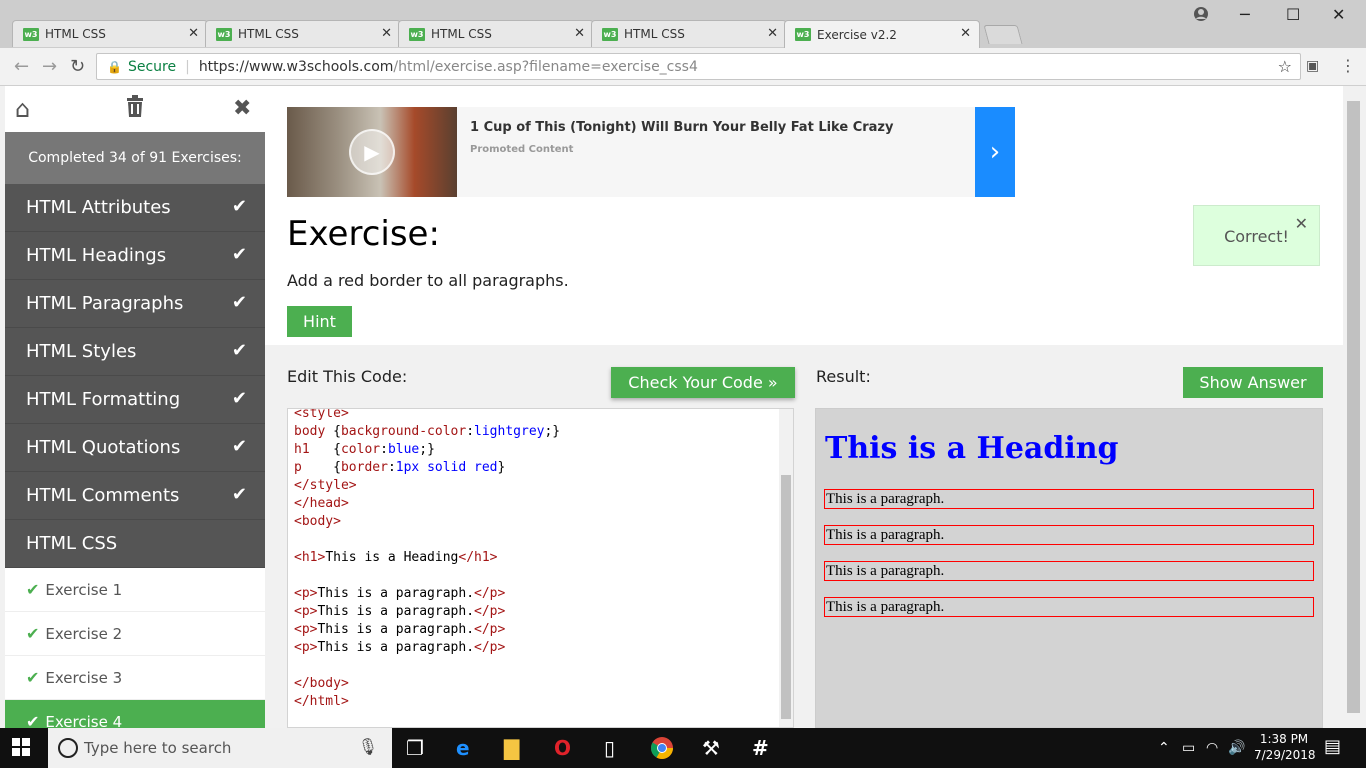 The width and height of the screenshot is (1366, 768). What do you see at coordinates (103, 495) in the screenshot?
I see `sidebar-item-label: HTML Comments` at bounding box center [103, 495].